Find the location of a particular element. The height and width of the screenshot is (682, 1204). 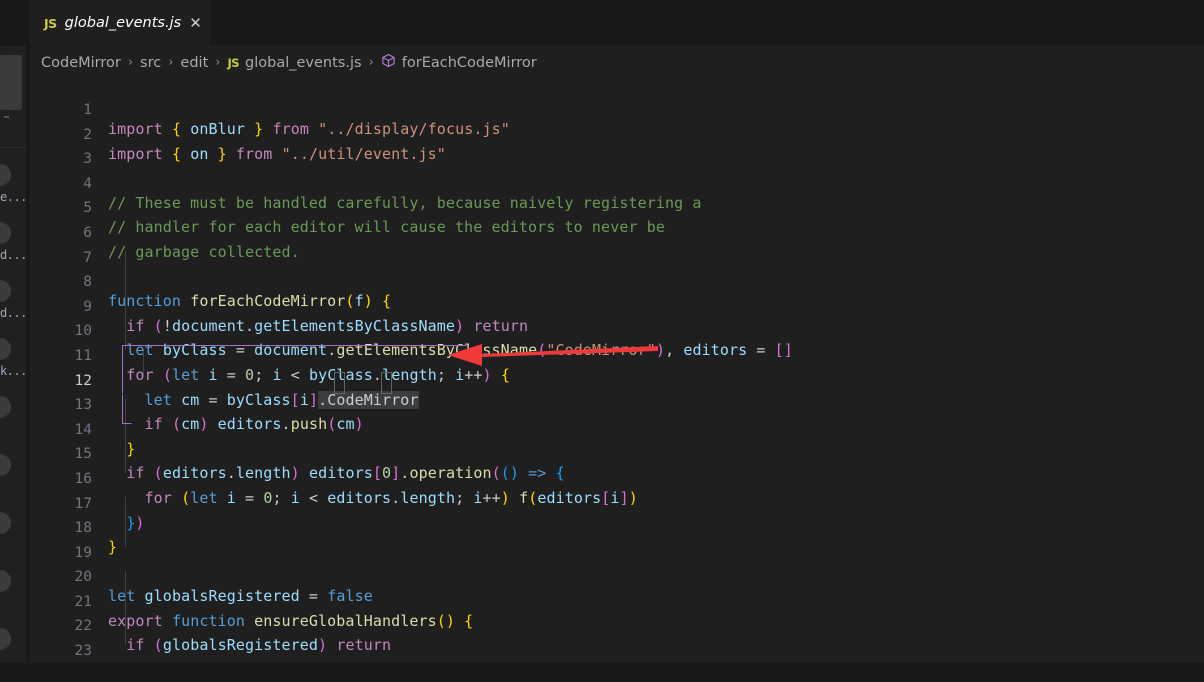

code-line: 22 if (globalsRegistered) return is located at coordinates (617, 624).